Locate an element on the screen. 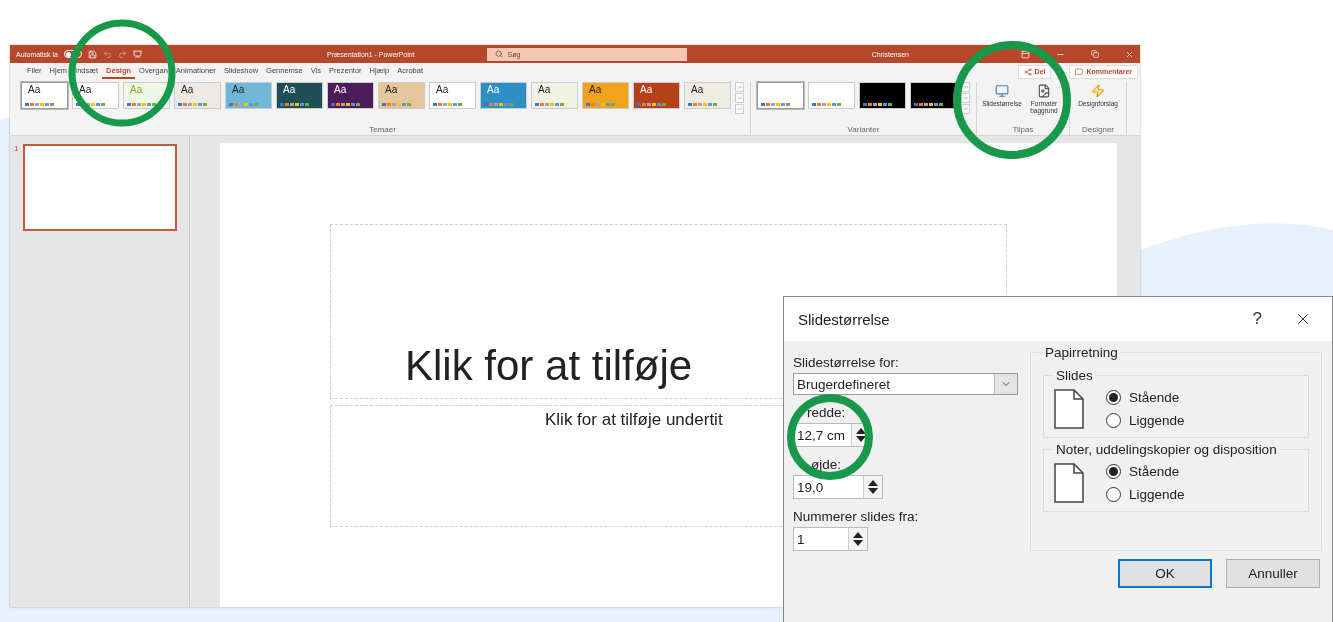 The height and width of the screenshot is (622, 1333). close-icon is located at coordinates (1129, 54).